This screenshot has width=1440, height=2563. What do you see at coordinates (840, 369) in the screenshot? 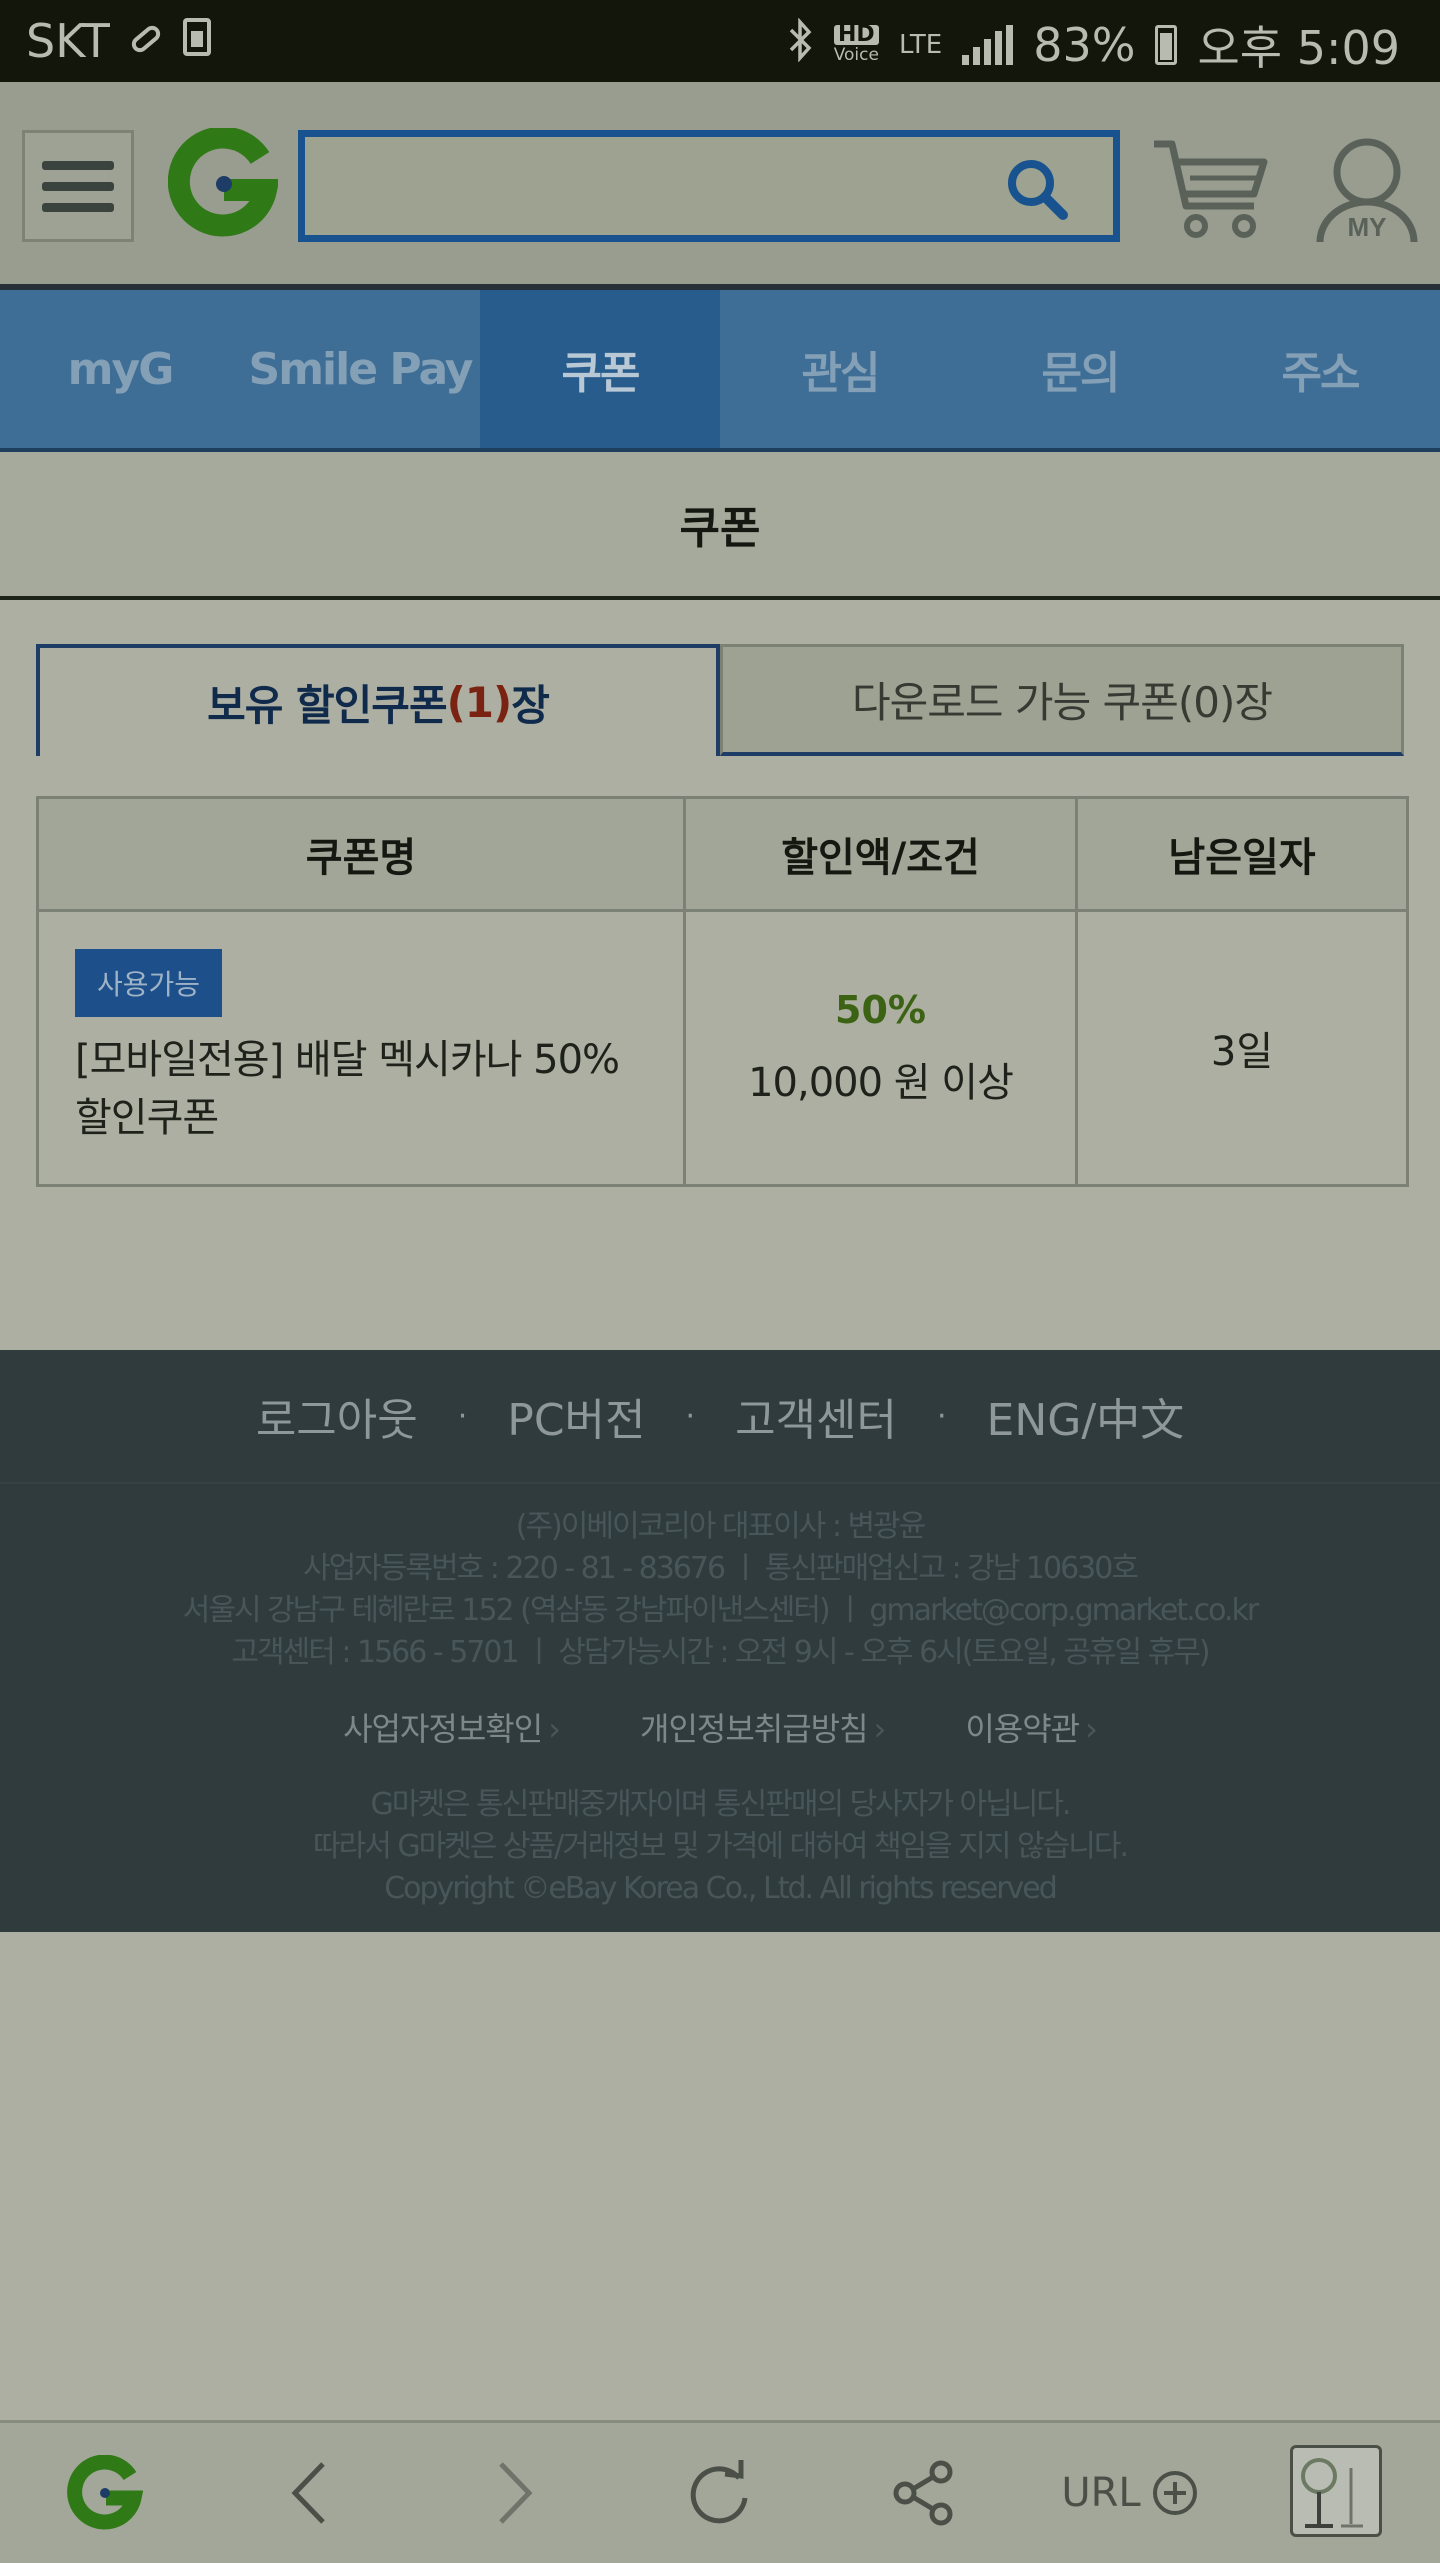
I see `tab-interest: 관심` at bounding box center [840, 369].